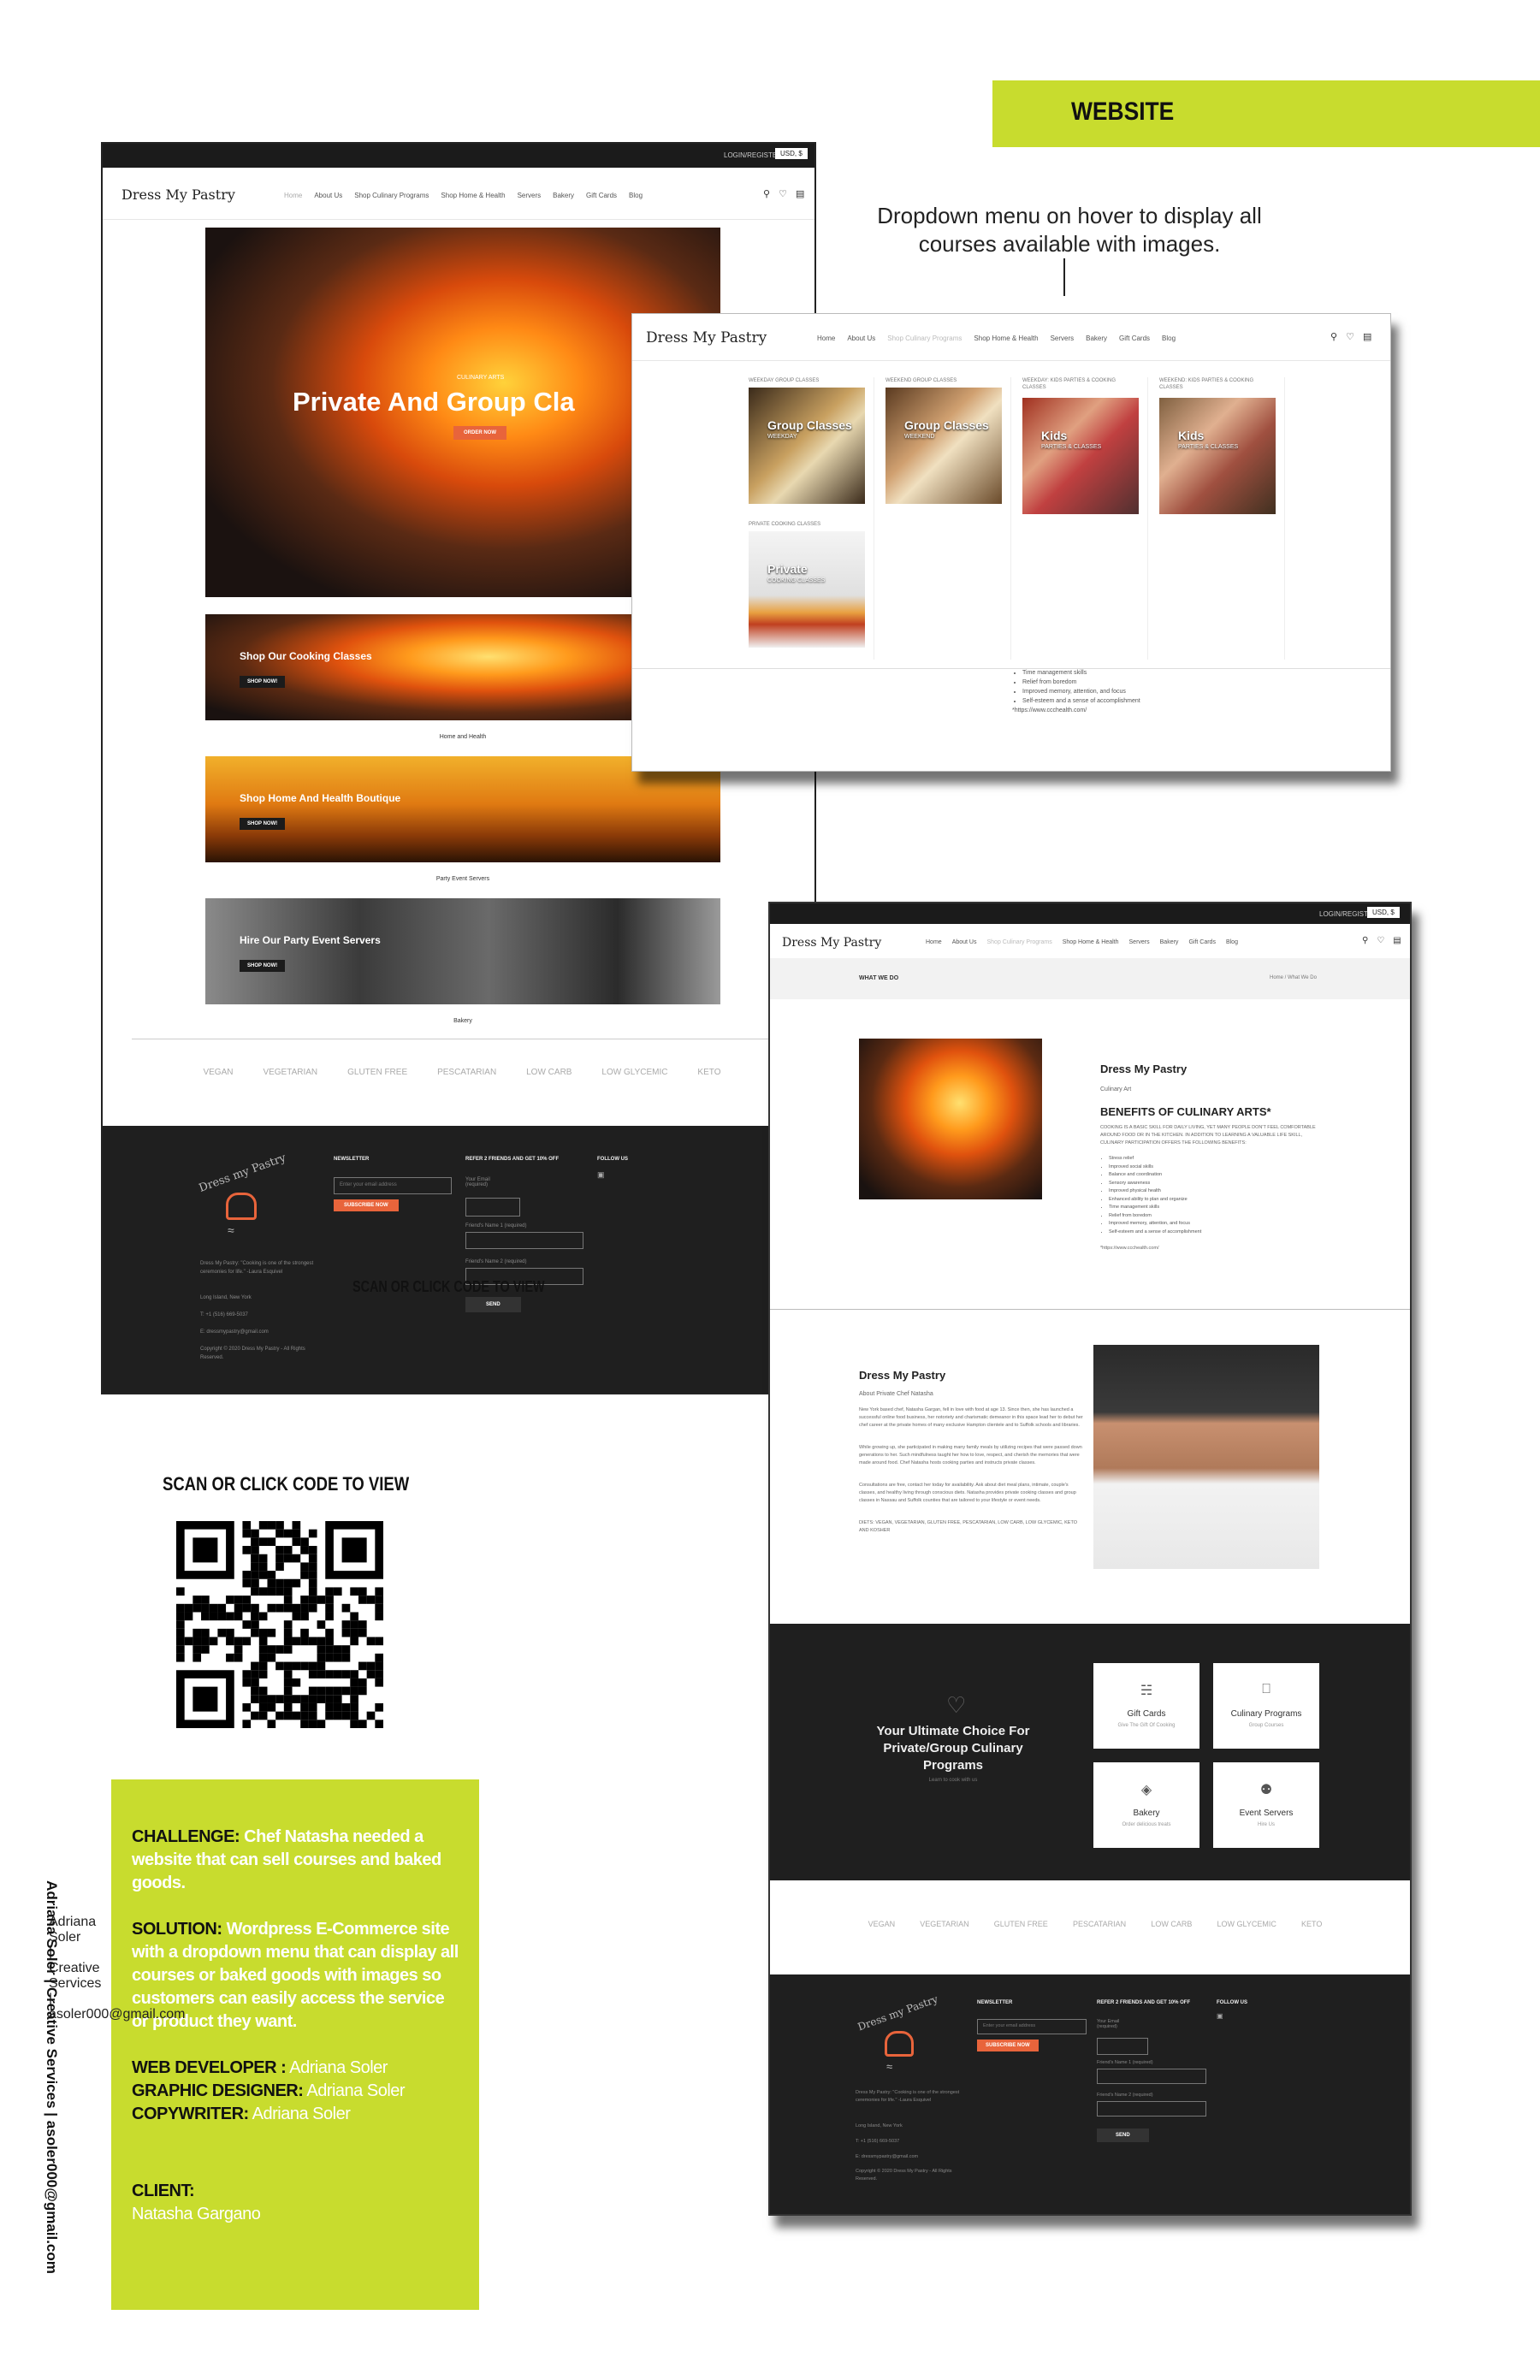  Describe the element at coordinates (462, 809) in the screenshot. I see `banner-home-health: Shop Home And Health Boutique SHOP NOW!` at that location.